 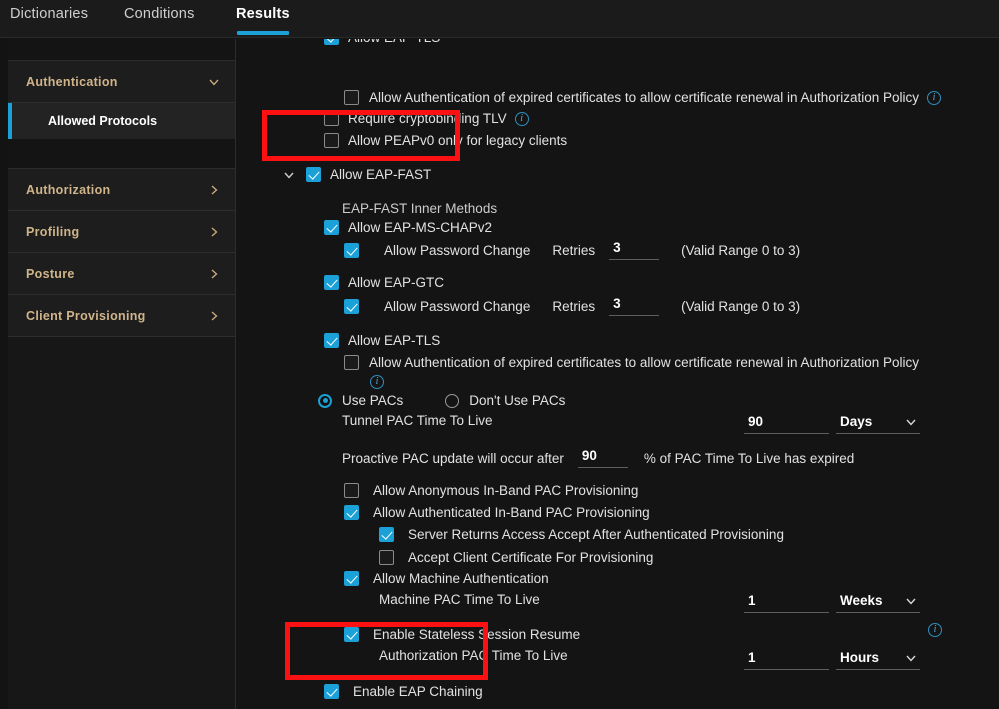 What do you see at coordinates (325, 400) in the screenshot?
I see `radio-use-pacs` at bounding box center [325, 400].